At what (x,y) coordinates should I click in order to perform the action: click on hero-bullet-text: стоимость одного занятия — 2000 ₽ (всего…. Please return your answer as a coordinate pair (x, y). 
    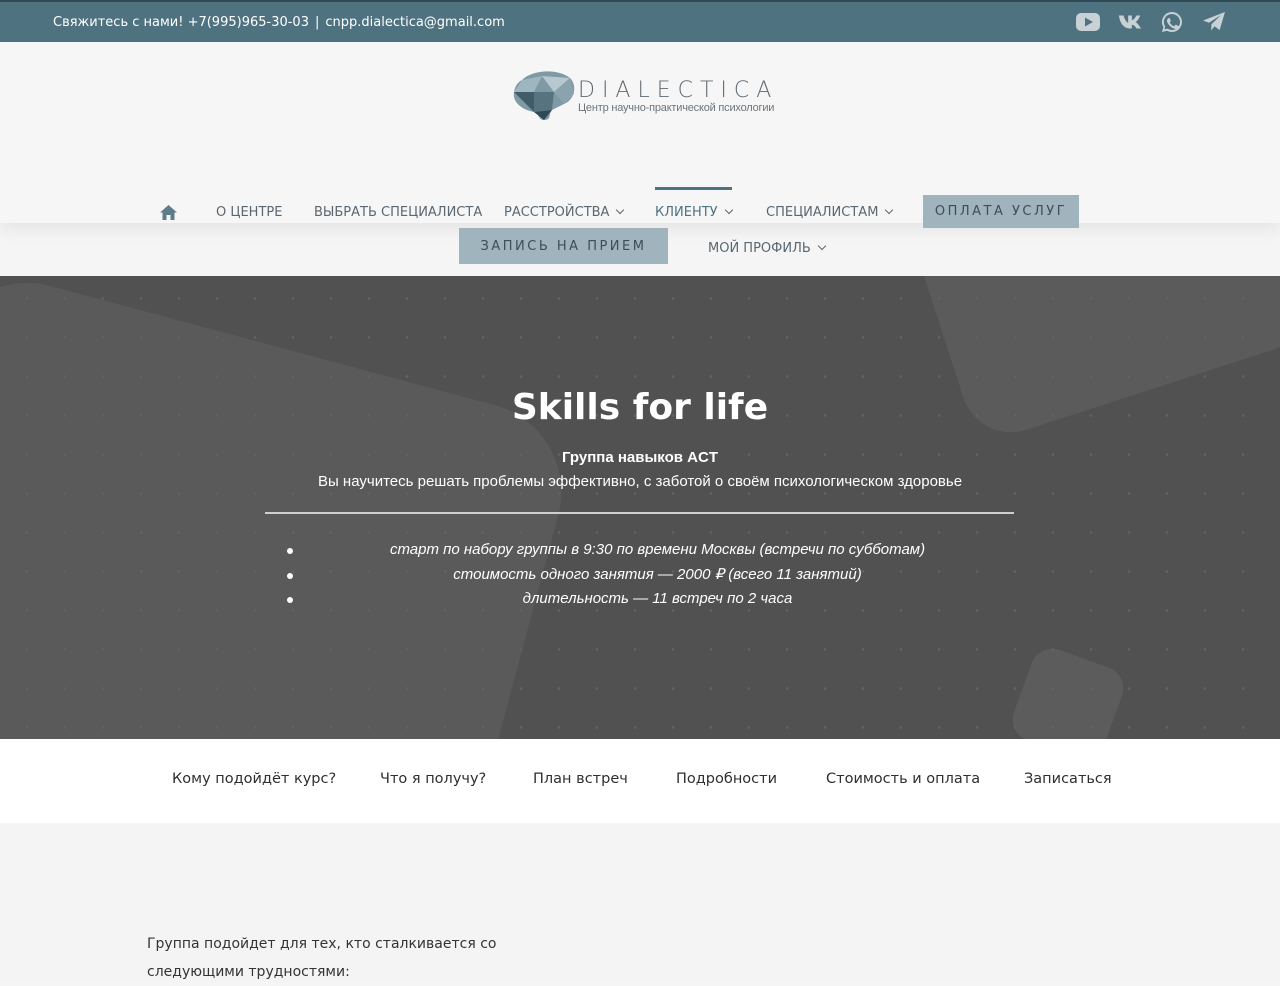
    Looking at the image, I should click on (657, 574).